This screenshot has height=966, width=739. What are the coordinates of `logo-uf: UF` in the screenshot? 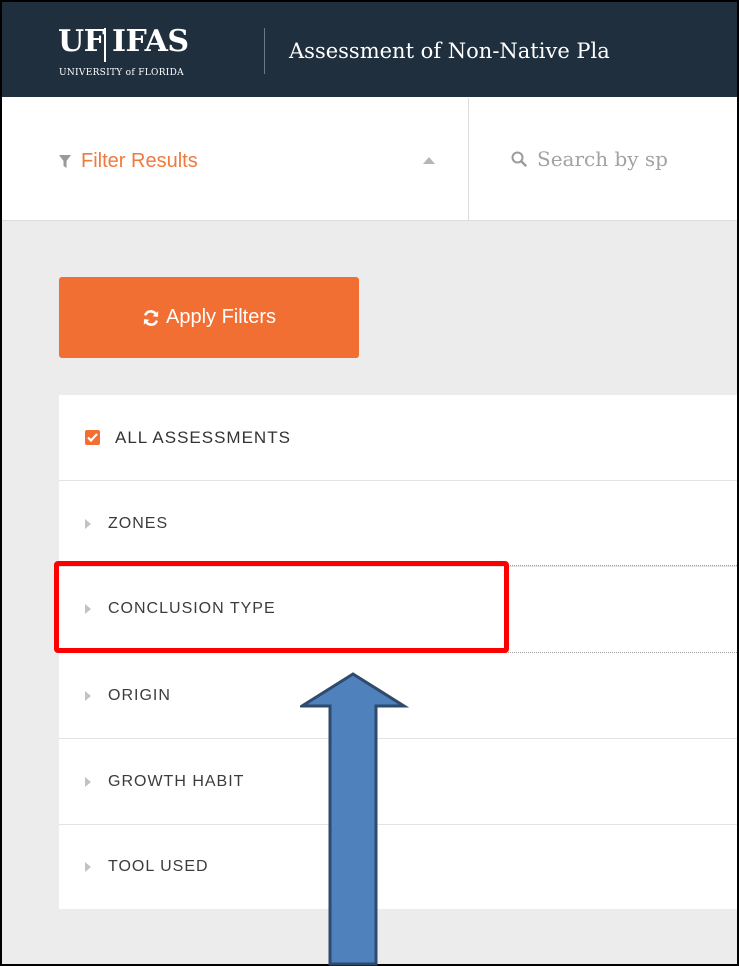 It's located at (81, 41).